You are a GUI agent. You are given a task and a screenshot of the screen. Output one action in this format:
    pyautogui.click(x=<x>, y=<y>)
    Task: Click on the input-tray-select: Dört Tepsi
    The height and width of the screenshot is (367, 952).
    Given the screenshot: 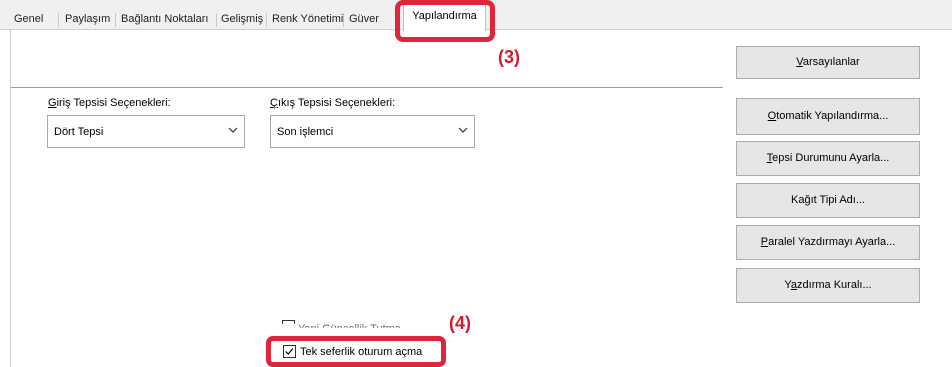 What is the action you would take?
    pyautogui.click(x=146, y=131)
    